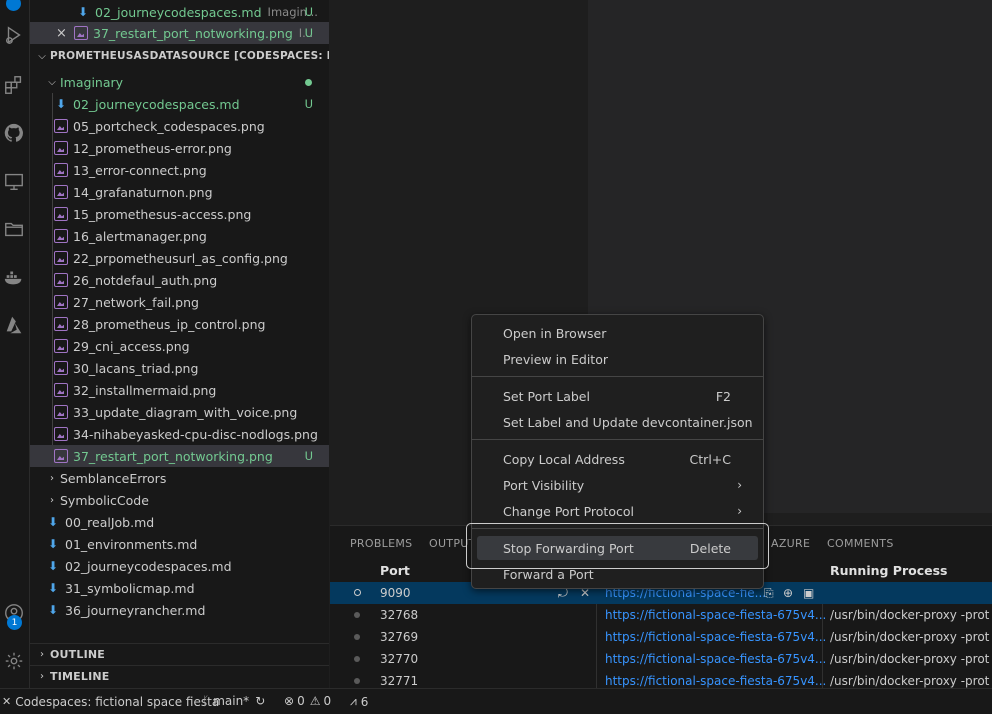 The height and width of the screenshot is (714, 992). What do you see at coordinates (617, 439) in the screenshot?
I see `menu-separator` at bounding box center [617, 439].